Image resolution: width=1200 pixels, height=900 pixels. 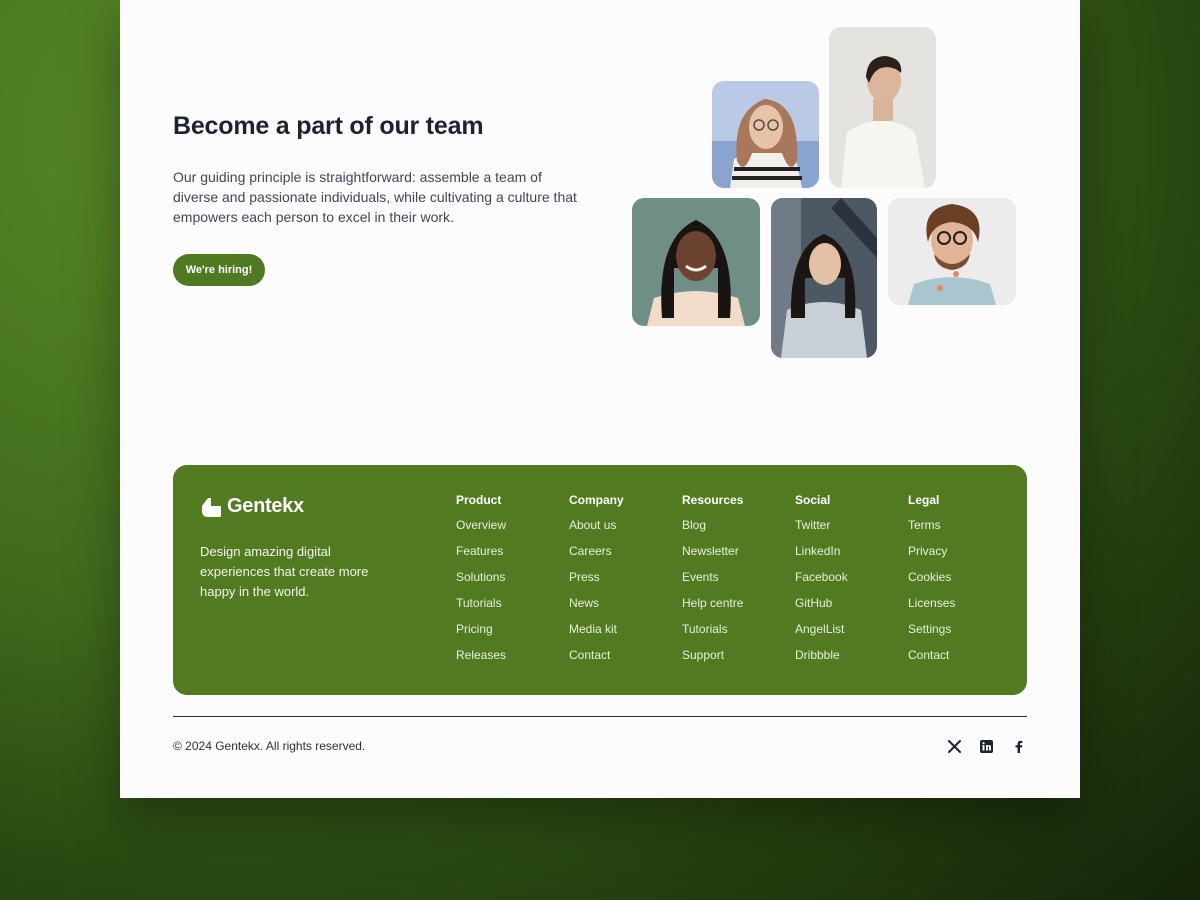 I want to click on copyright-text: © 2024 Gentekx. All rights reserved., so click(x=269, y=746).